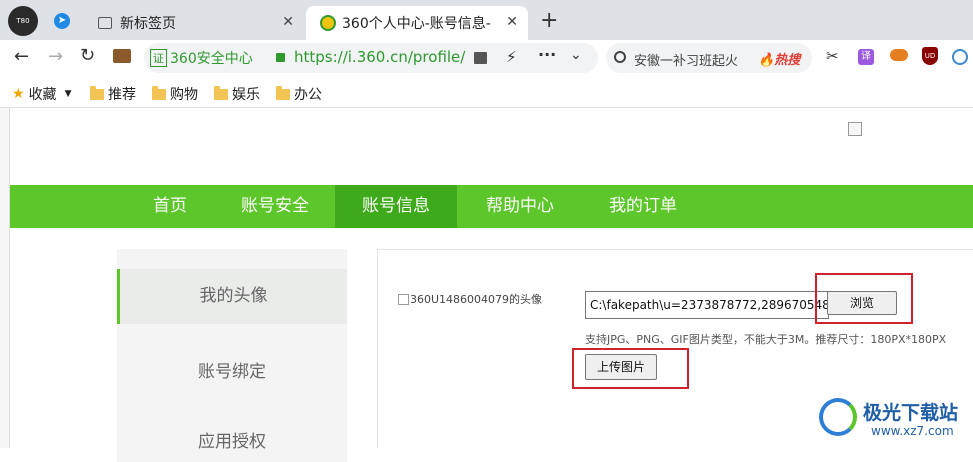  I want to click on bookmark-folder: 购物, so click(175, 94).